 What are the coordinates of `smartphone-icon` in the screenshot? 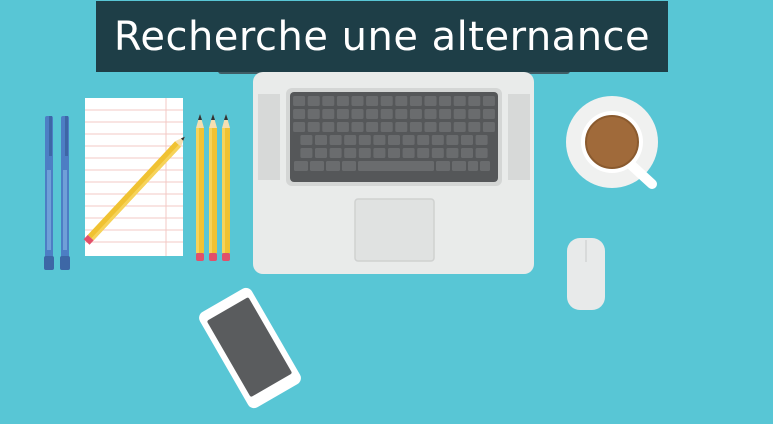 It's located at (250, 348).